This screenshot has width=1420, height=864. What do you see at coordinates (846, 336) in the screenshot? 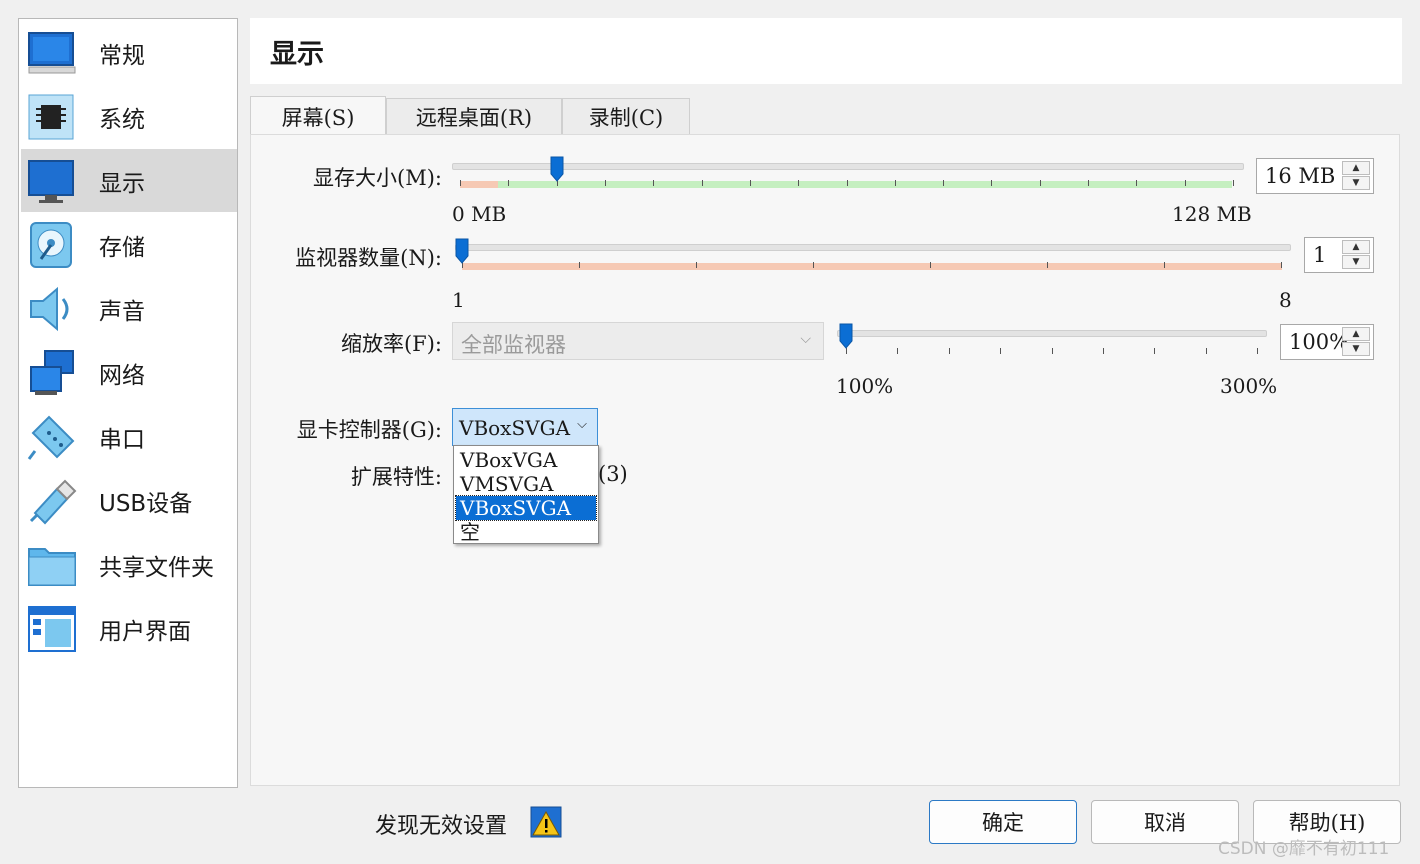
I see `scale-slider-thumb` at bounding box center [846, 336].